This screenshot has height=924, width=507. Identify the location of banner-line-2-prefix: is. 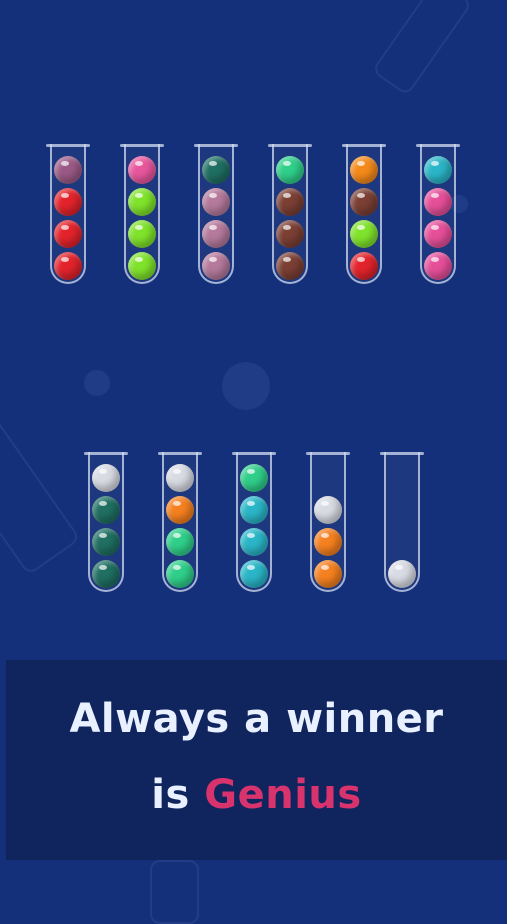
(178, 795).